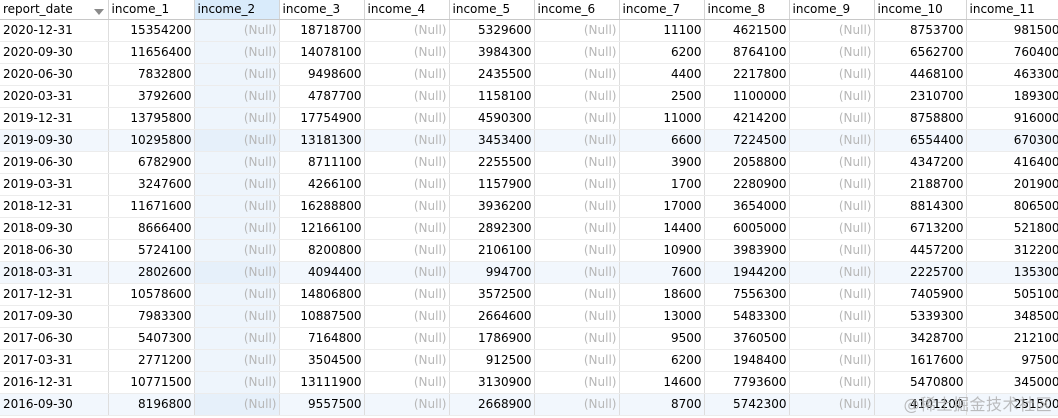 This screenshot has height=418, width=1058. I want to click on cell-income-8: 8764100, so click(747, 52).